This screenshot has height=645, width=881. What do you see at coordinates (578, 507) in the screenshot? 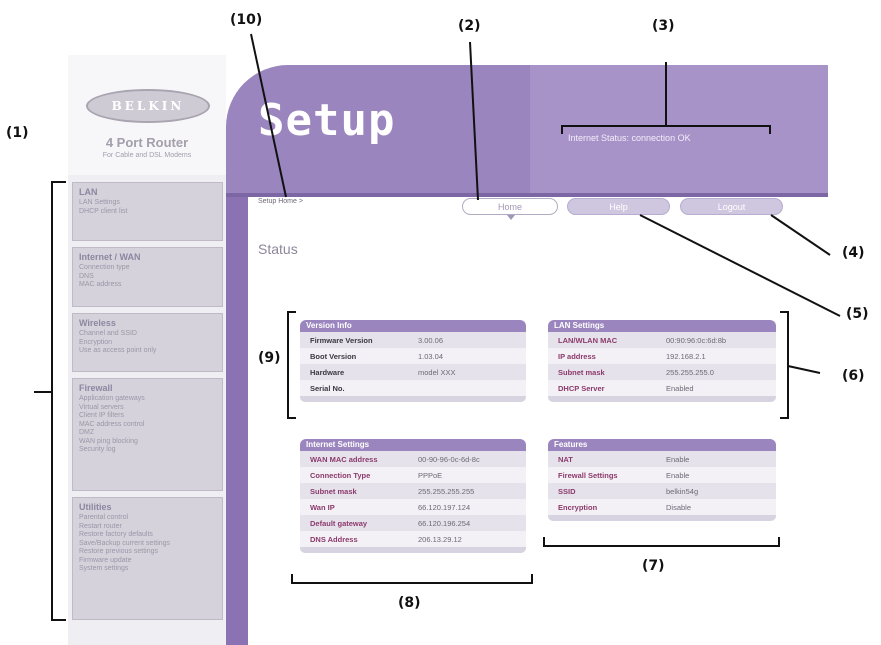
I see `panel-row-label: Encryption` at bounding box center [578, 507].